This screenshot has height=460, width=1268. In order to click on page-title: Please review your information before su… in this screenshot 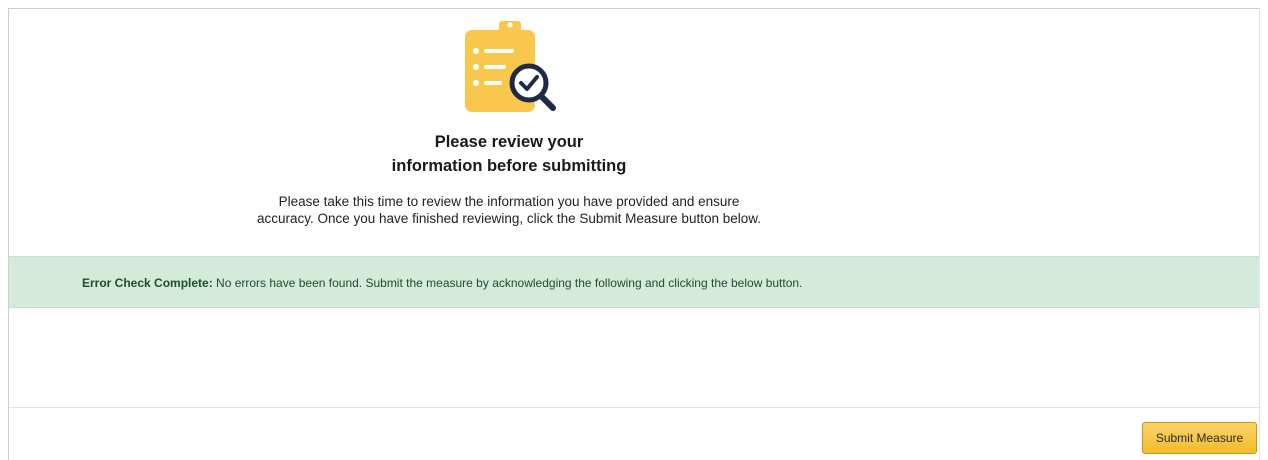, I will do `click(509, 154)`.